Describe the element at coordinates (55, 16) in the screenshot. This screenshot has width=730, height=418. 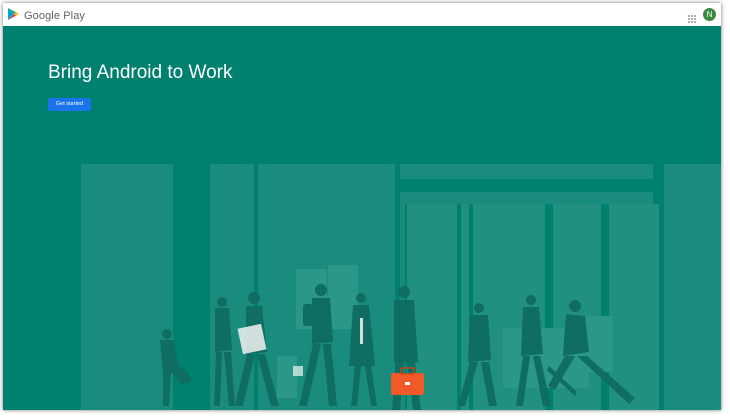
I see `brand-name: Google Play` at that location.